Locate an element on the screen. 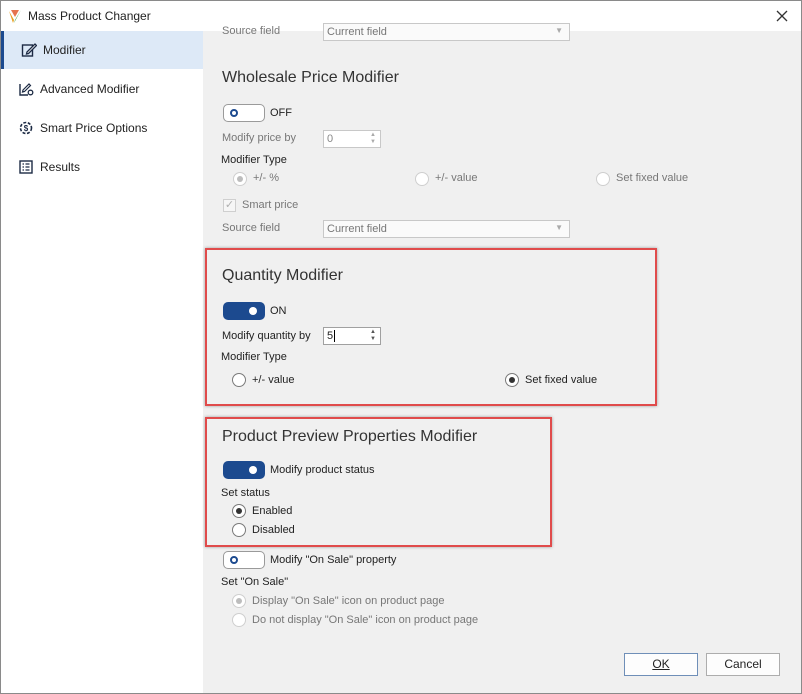 Image resolution: width=802 pixels, height=694 pixels. wholesale-section-title: Wholesale Price Modifier is located at coordinates (310, 77).